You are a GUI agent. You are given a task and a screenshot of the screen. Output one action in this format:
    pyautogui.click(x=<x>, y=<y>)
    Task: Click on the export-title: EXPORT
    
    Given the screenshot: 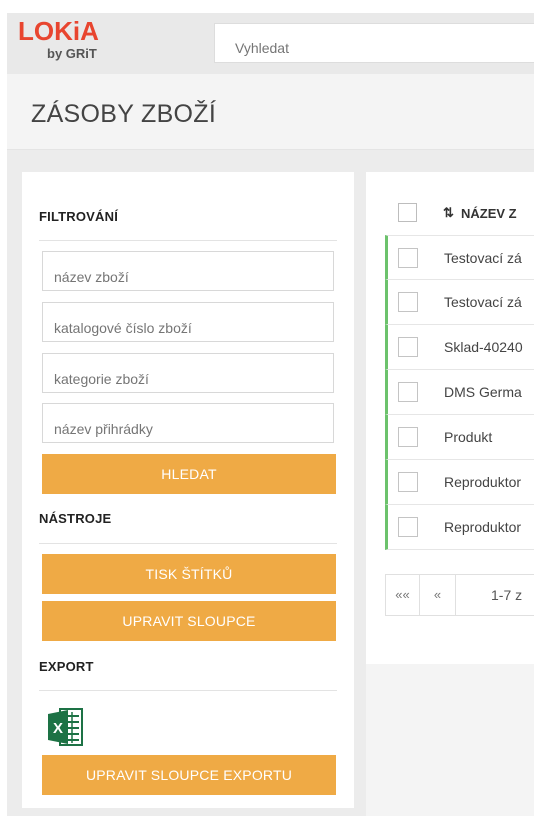 What is the action you would take?
    pyautogui.click(x=66, y=666)
    